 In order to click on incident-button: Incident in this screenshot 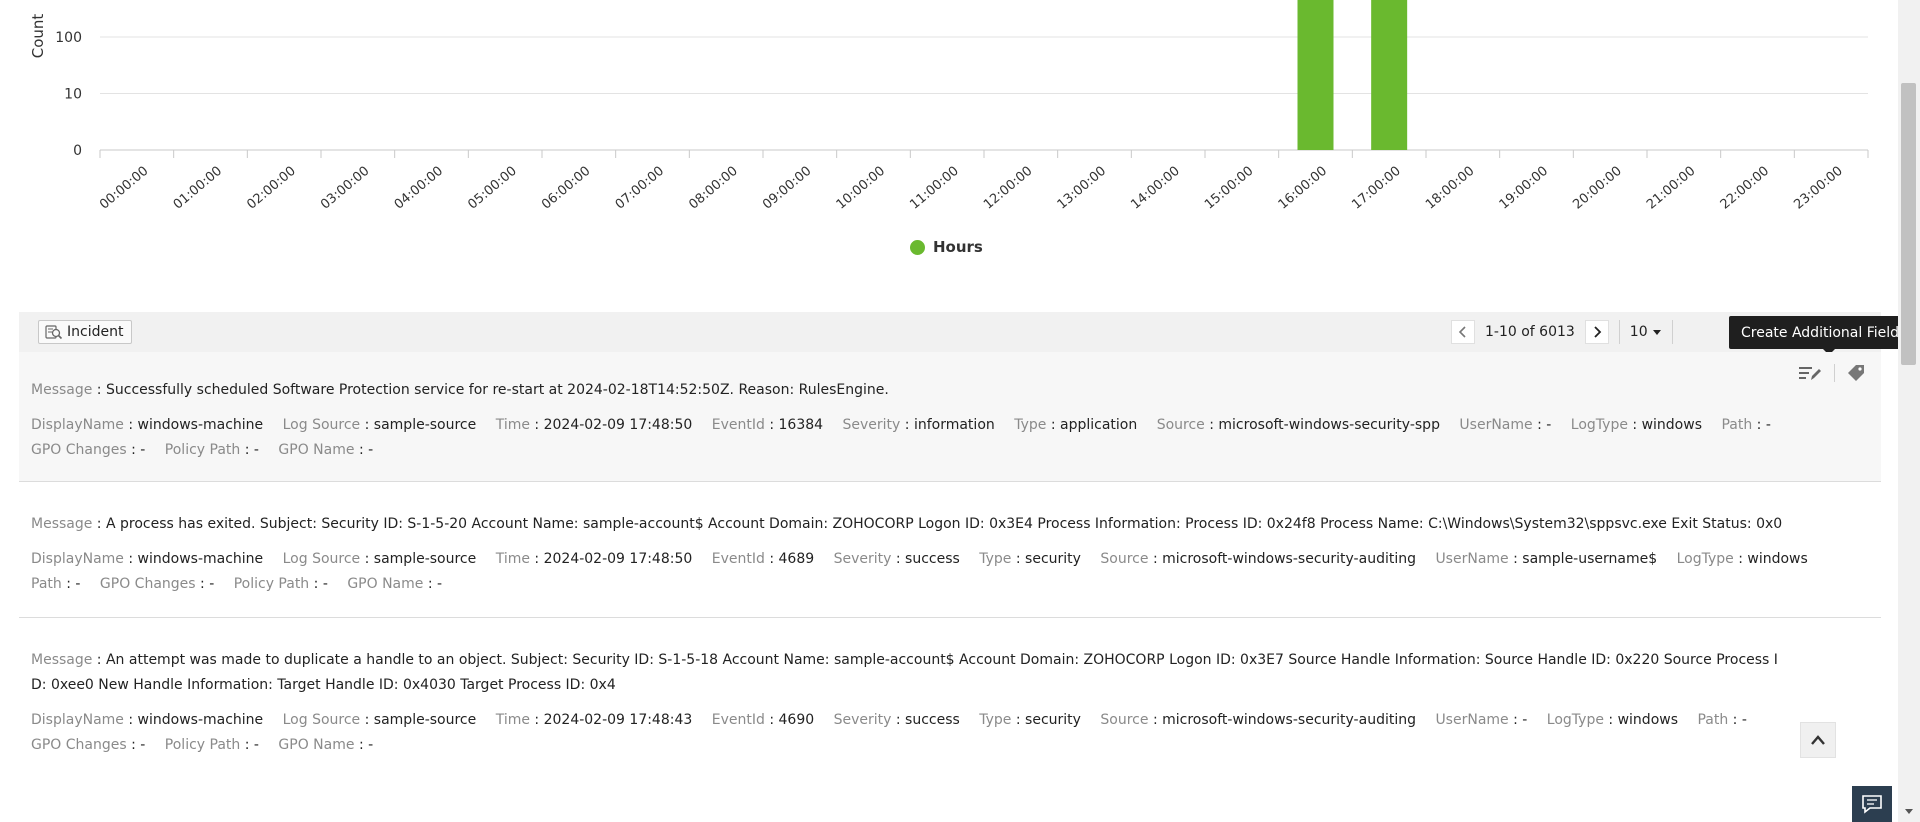, I will do `click(85, 332)`.